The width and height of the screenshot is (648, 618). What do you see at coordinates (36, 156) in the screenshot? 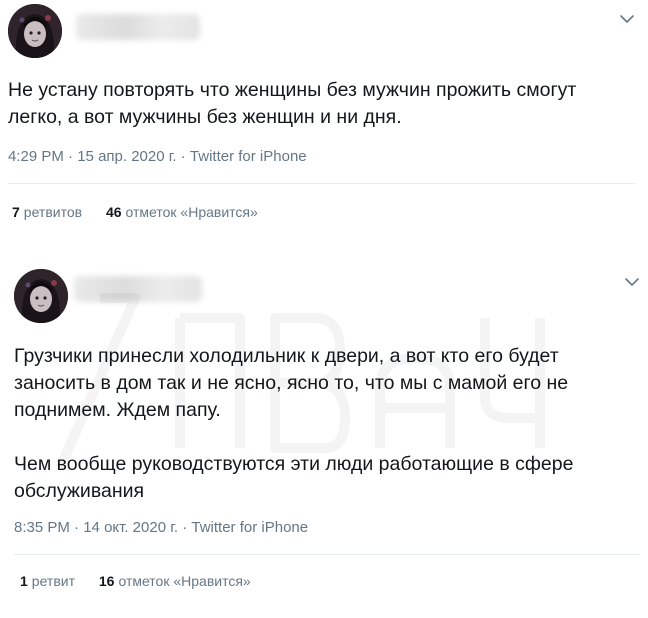
I see `tweet-time: 4:29 PM` at bounding box center [36, 156].